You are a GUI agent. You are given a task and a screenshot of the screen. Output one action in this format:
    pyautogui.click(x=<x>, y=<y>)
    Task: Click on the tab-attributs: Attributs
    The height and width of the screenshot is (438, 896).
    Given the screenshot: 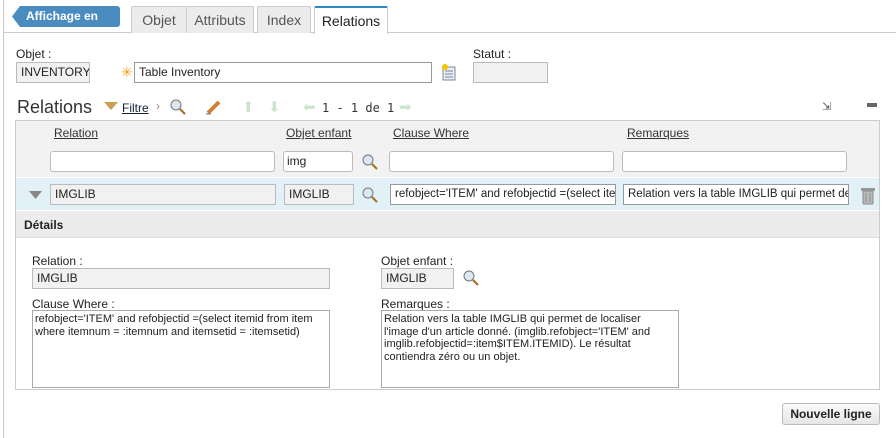 What is the action you would take?
    pyautogui.click(x=220, y=19)
    